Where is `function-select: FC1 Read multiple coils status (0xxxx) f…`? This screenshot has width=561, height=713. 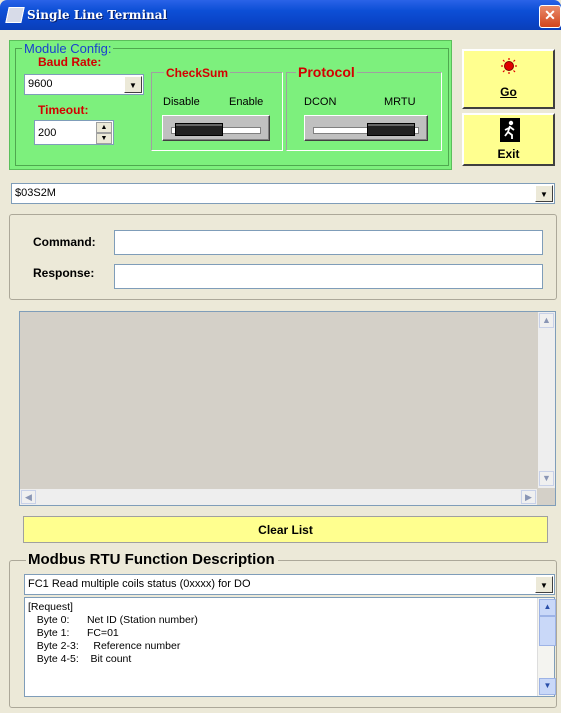 function-select: FC1 Read multiple coils status (0xxxx) f… is located at coordinates (289, 584).